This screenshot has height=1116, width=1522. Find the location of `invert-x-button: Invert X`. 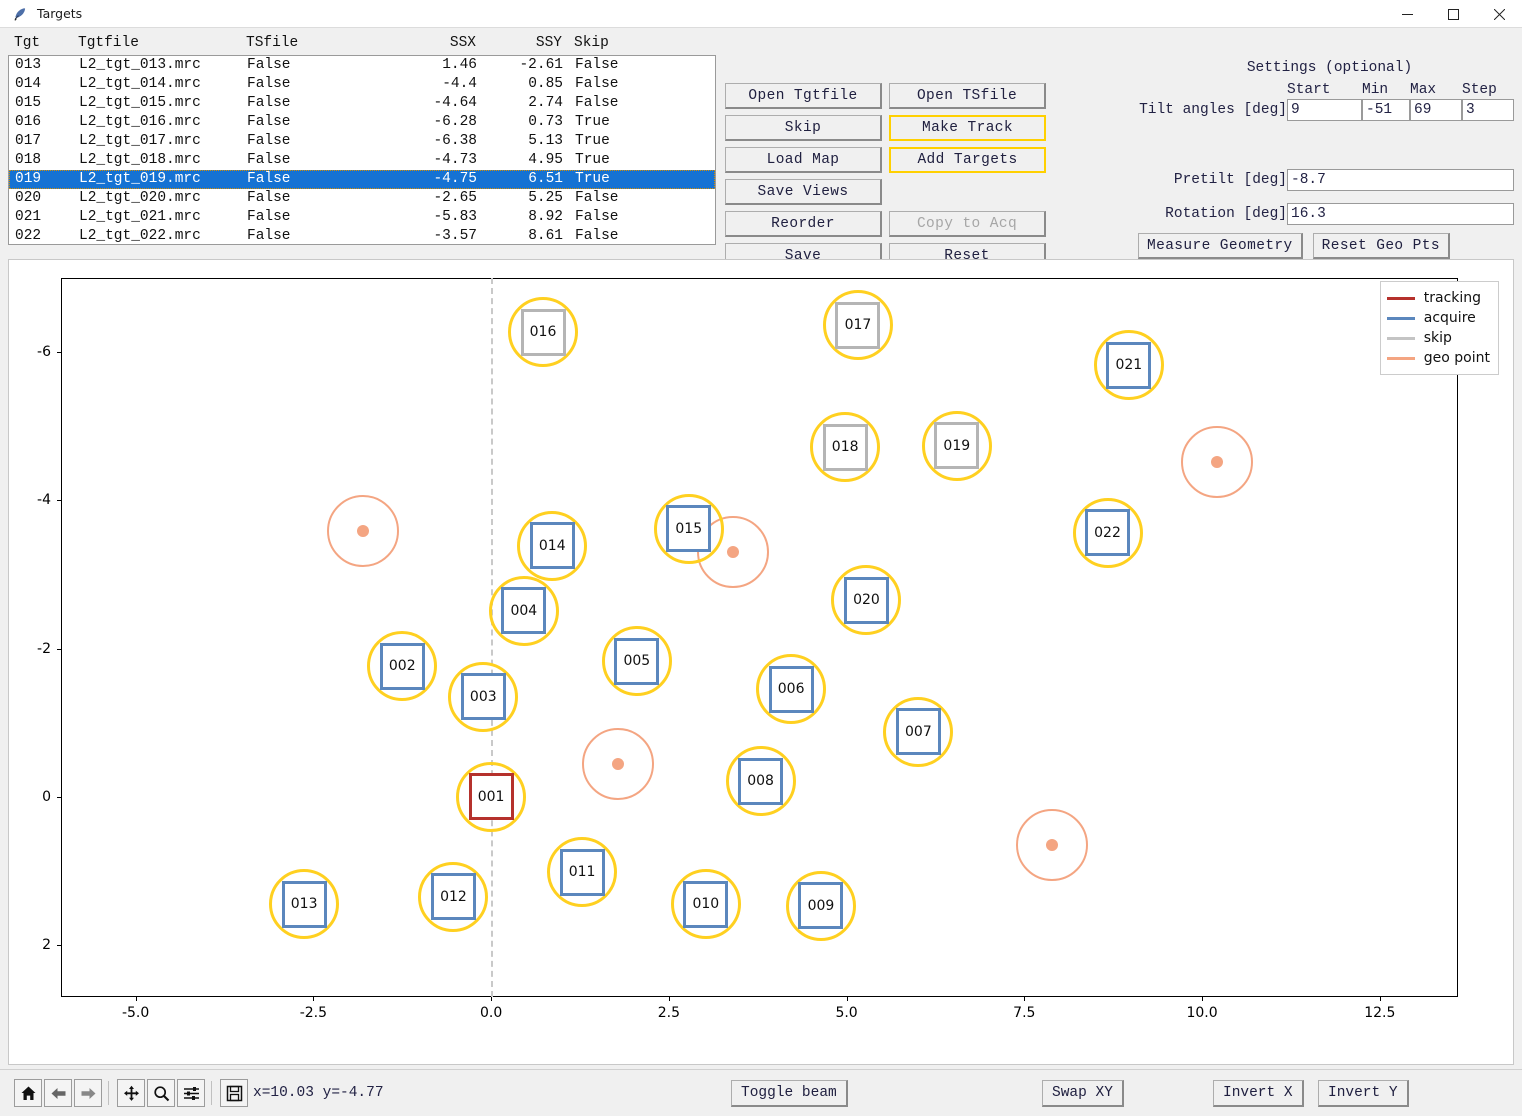

invert-x-button: Invert X is located at coordinates (1258, 1093).